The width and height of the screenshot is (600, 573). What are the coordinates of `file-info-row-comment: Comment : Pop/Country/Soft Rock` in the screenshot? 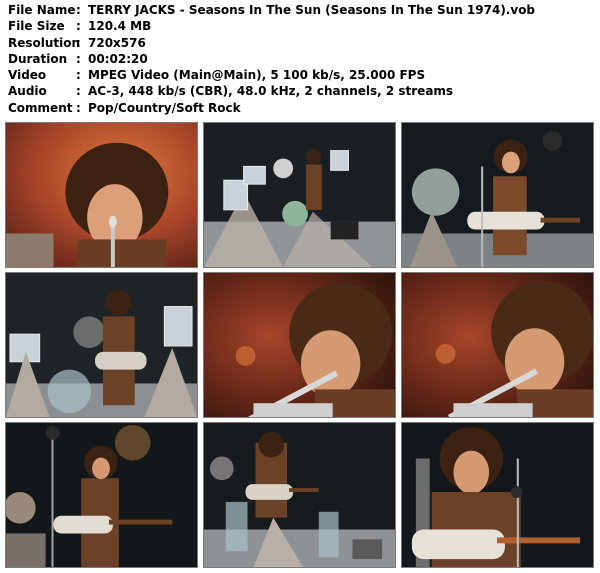 It's located at (271, 108).